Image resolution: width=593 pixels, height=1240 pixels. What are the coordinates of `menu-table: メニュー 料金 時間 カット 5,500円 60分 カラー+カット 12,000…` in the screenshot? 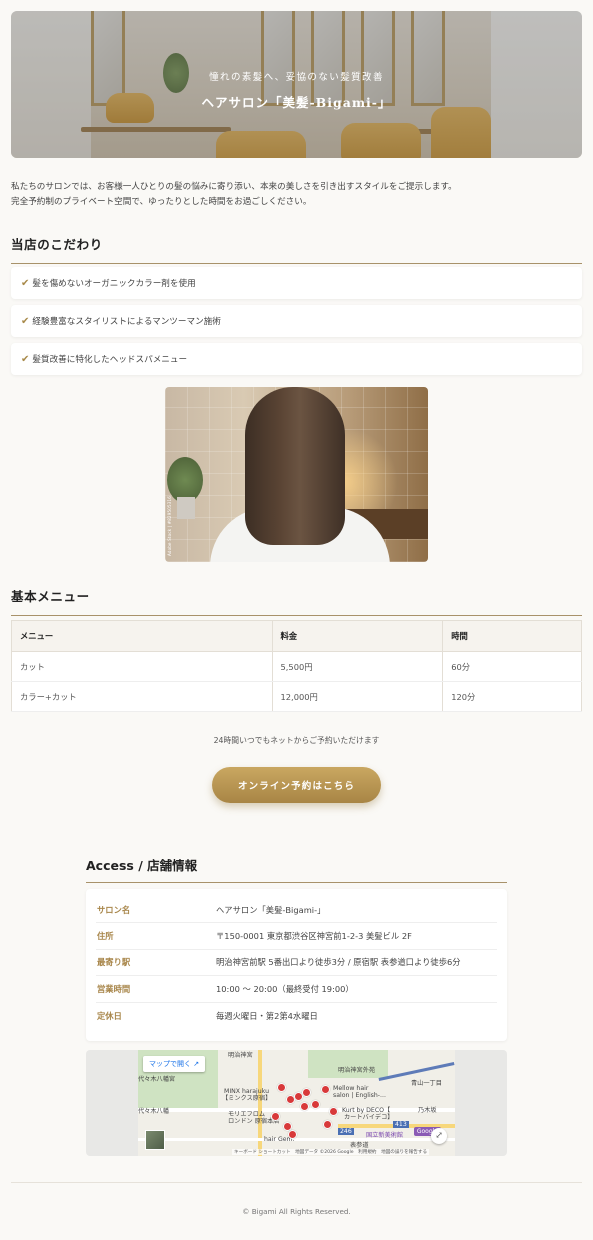 It's located at (296, 666).